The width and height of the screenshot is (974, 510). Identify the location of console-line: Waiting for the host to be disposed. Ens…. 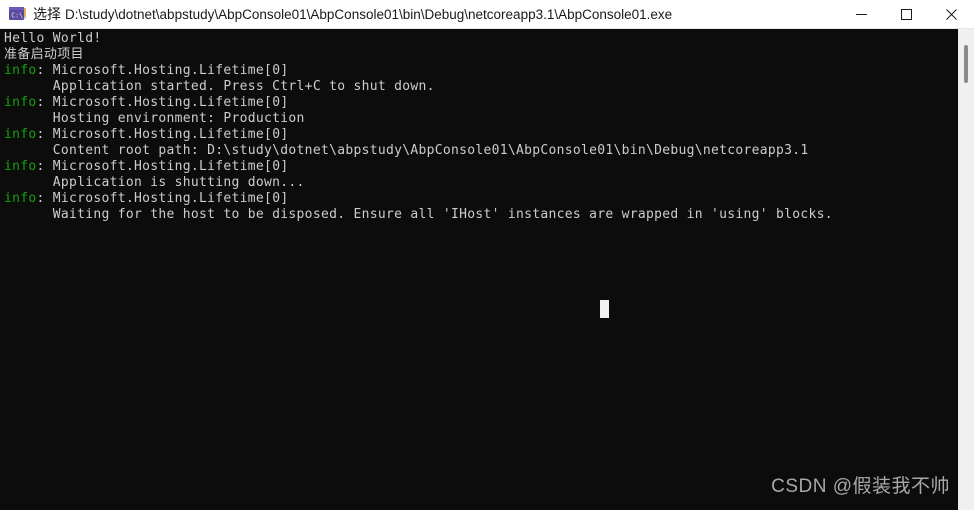
(481, 215).